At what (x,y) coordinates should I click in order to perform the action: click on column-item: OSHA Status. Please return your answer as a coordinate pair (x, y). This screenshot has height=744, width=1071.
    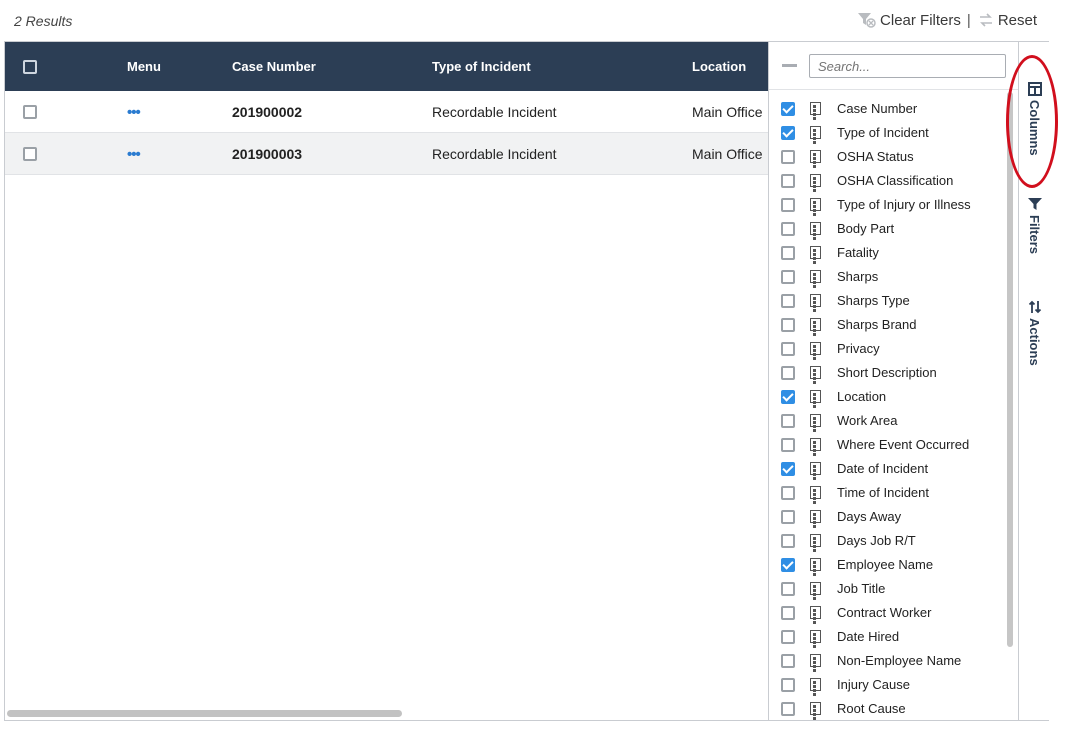
    Looking at the image, I should click on (887, 157).